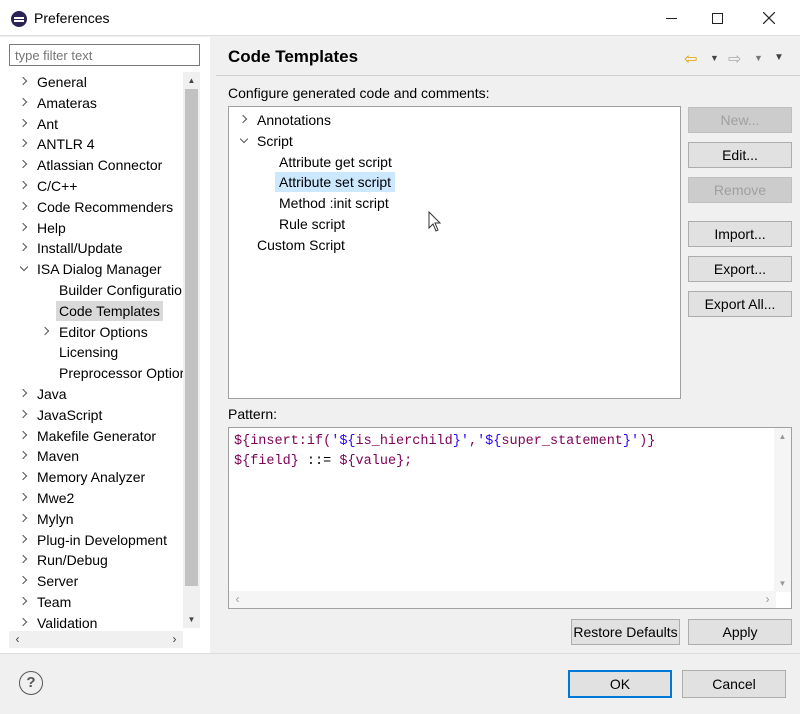 Image resolution: width=800 pixels, height=714 pixels. Describe the element at coordinates (335, 161) in the screenshot. I see `template-item-label: Attribute get script` at that location.